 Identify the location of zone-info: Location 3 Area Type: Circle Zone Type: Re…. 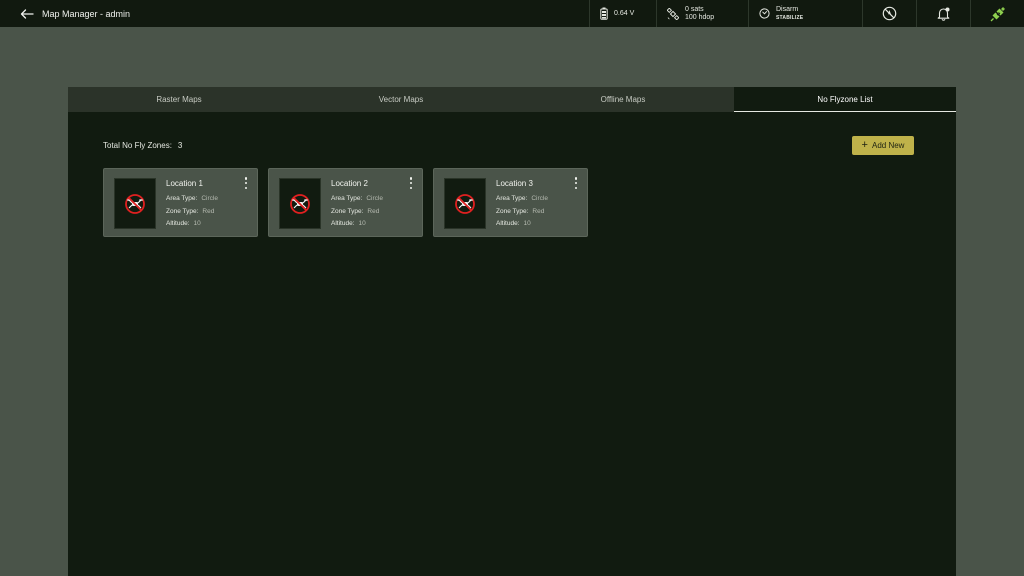
(522, 205).